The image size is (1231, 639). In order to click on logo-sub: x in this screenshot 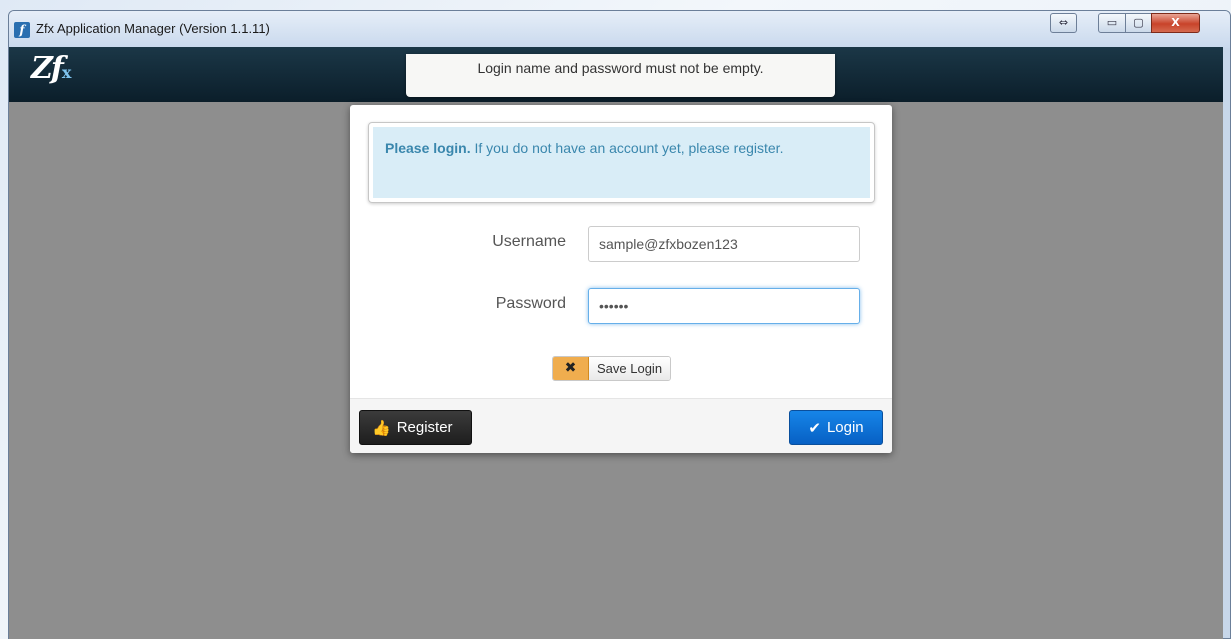, I will do `click(66, 72)`.